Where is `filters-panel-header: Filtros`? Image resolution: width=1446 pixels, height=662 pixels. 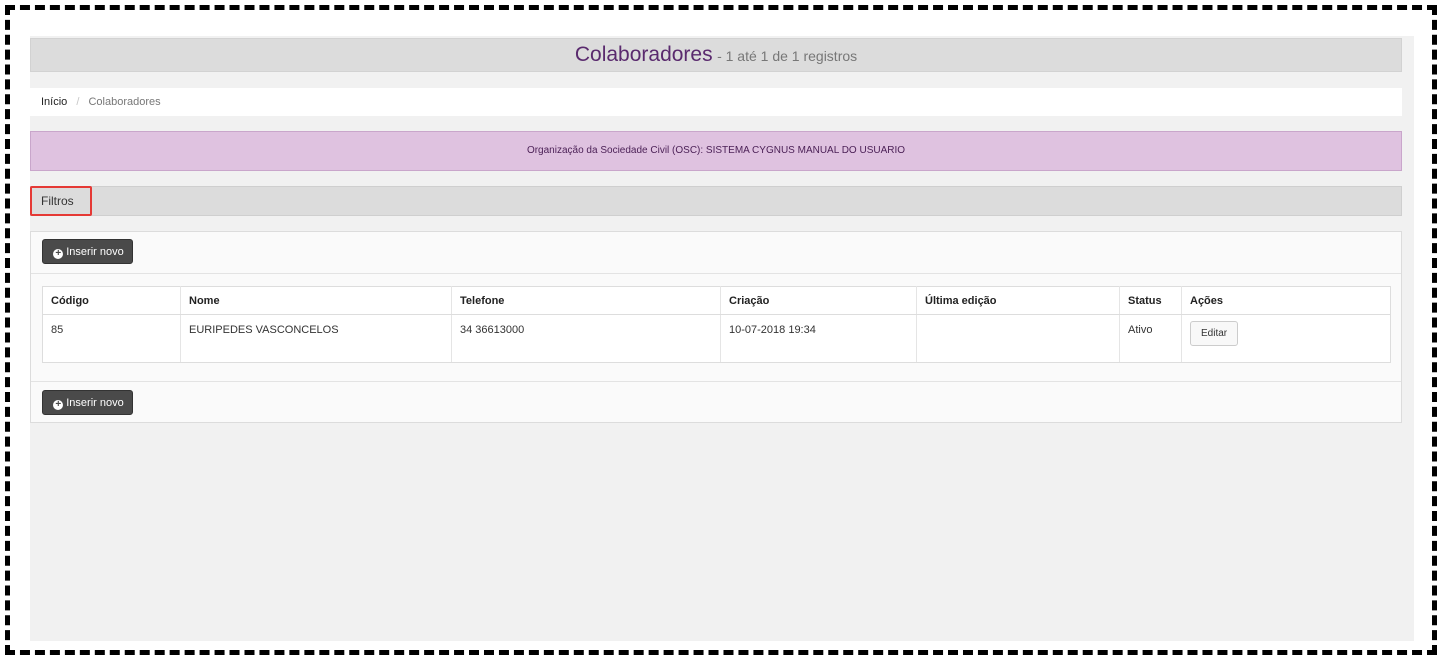 filters-panel-header: Filtros is located at coordinates (716, 201).